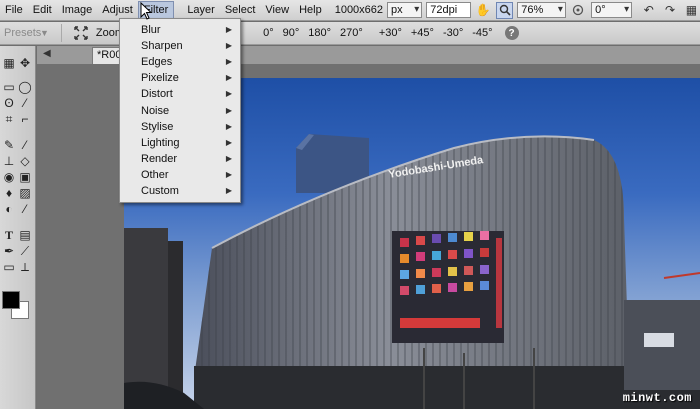 The image size is (700, 409). Describe the element at coordinates (9, 119) in the screenshot. I see `transform-icon: ⌗` at that location.